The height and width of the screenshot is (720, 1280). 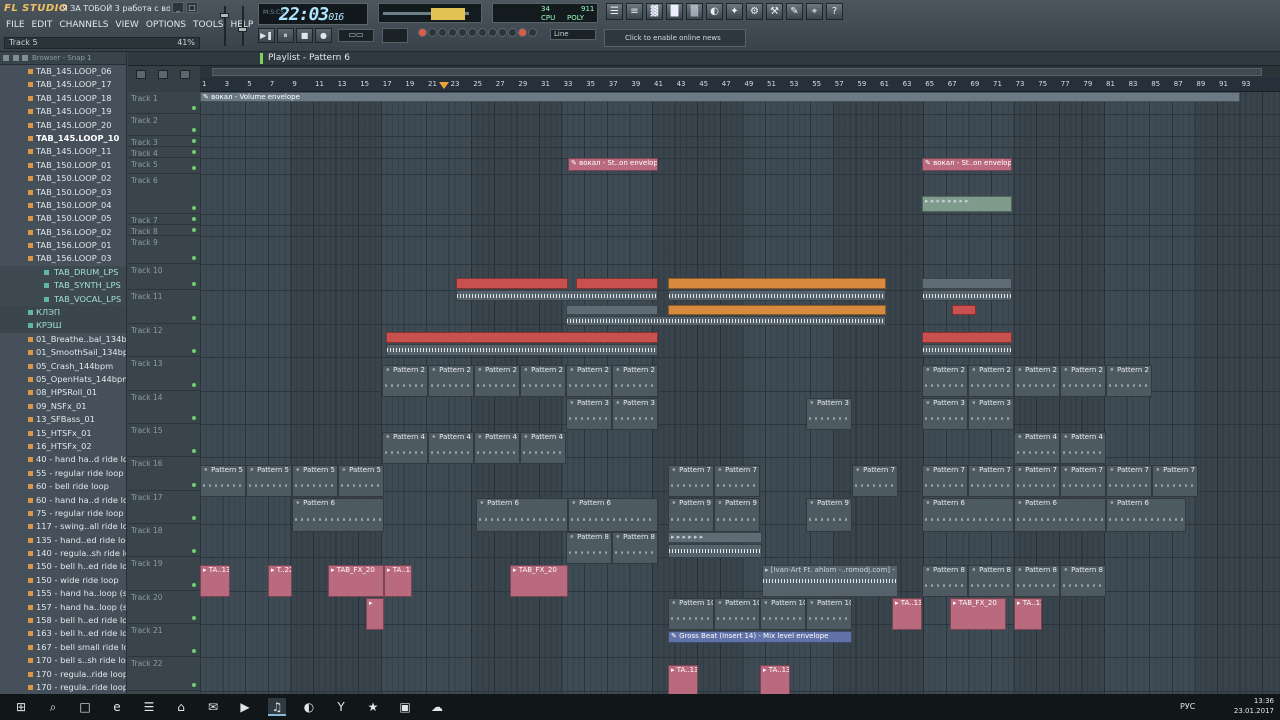 I want to click on explorer-icon: ☰, so click(x=149, y=707).